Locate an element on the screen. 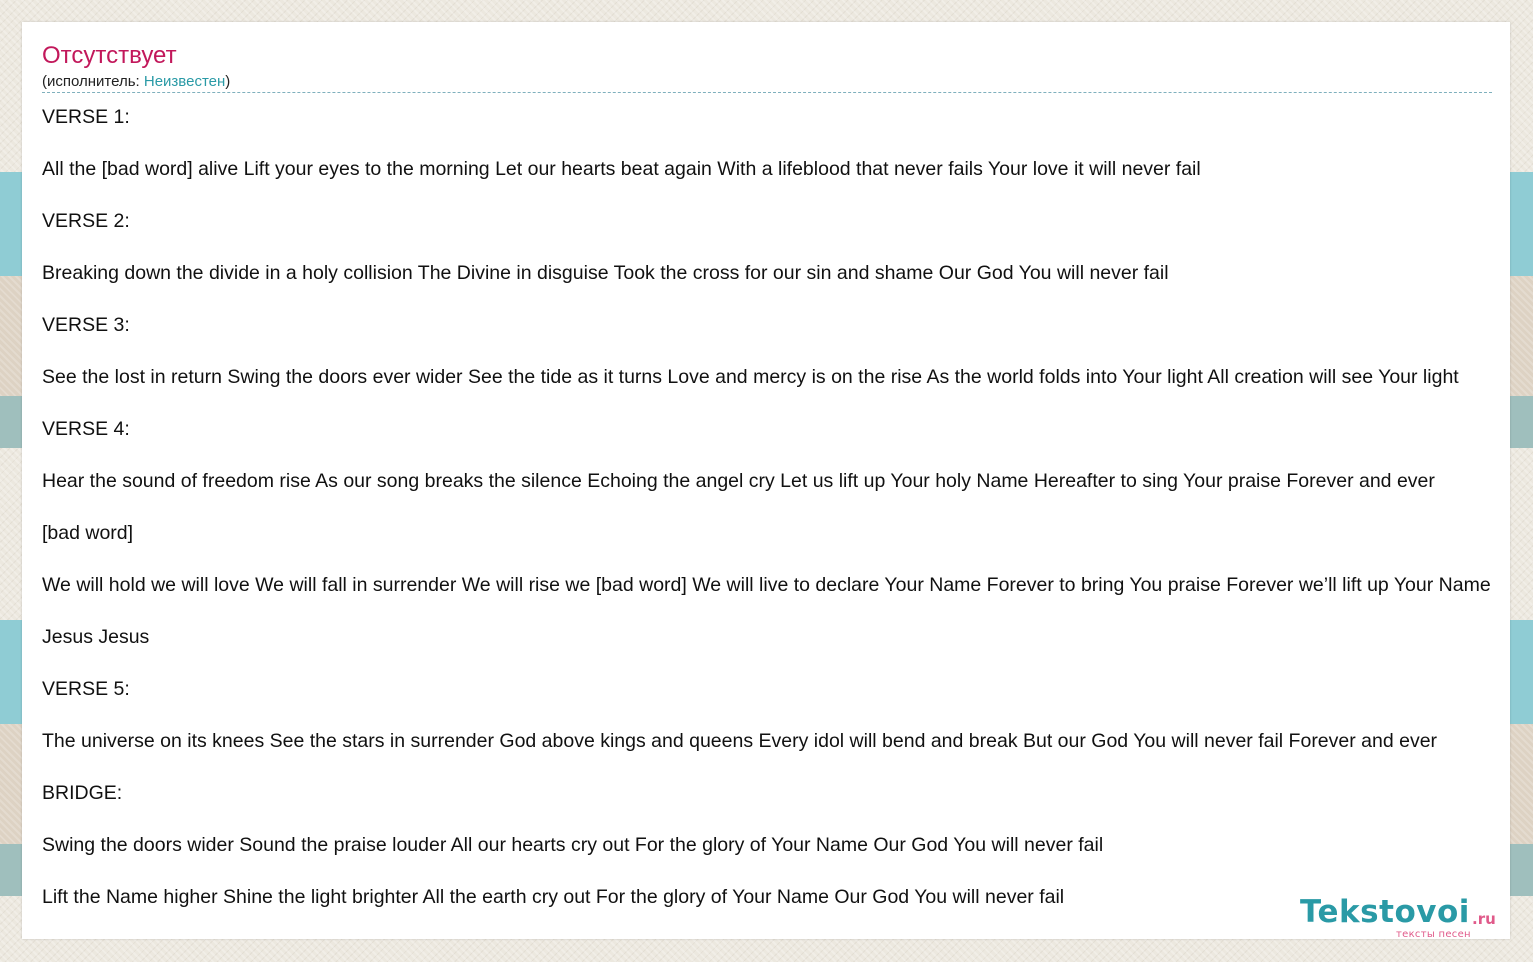 The width and height of the screenshot is (1533, 962). lyric-line: [bad word] is located at coordinates (88, 533).